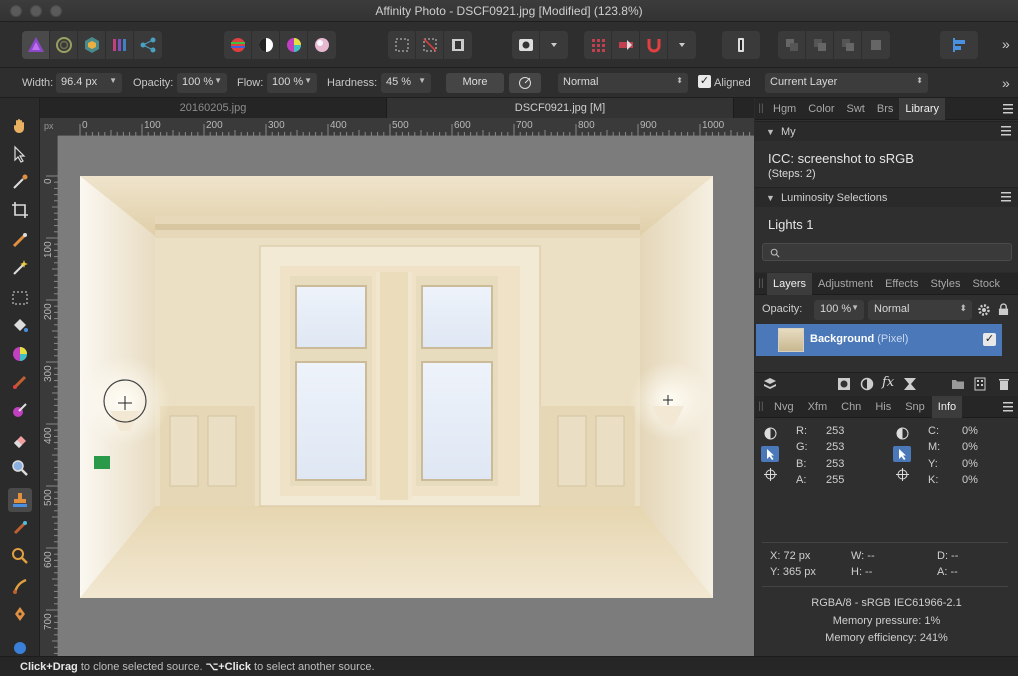  I want to click on pixel-grid-button, so click(598, 45).